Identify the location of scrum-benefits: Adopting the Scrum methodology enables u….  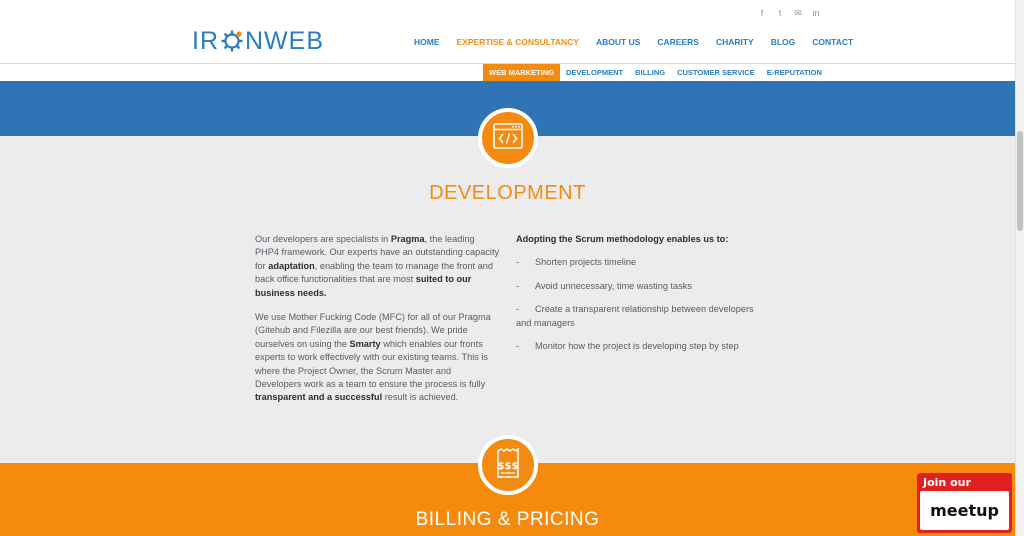
(636, 298).